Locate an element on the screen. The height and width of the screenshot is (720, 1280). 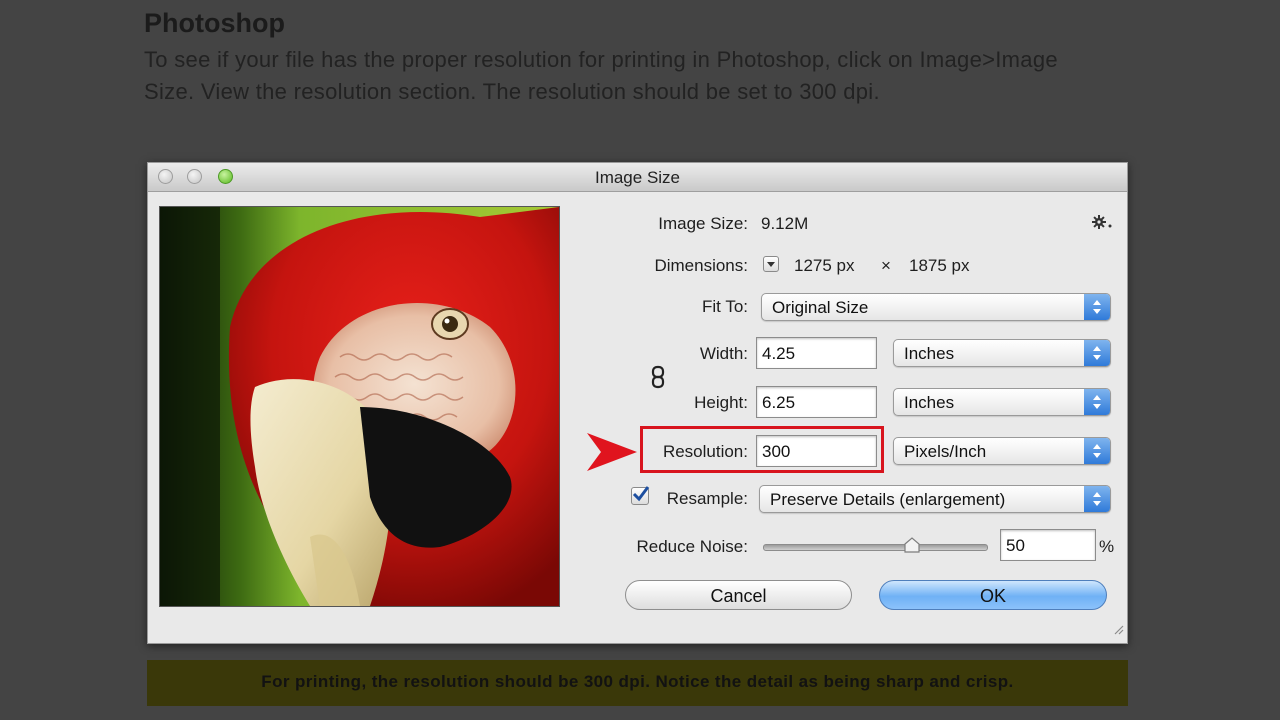
height-unit-value: Inches is located at coordinates (929, 402).